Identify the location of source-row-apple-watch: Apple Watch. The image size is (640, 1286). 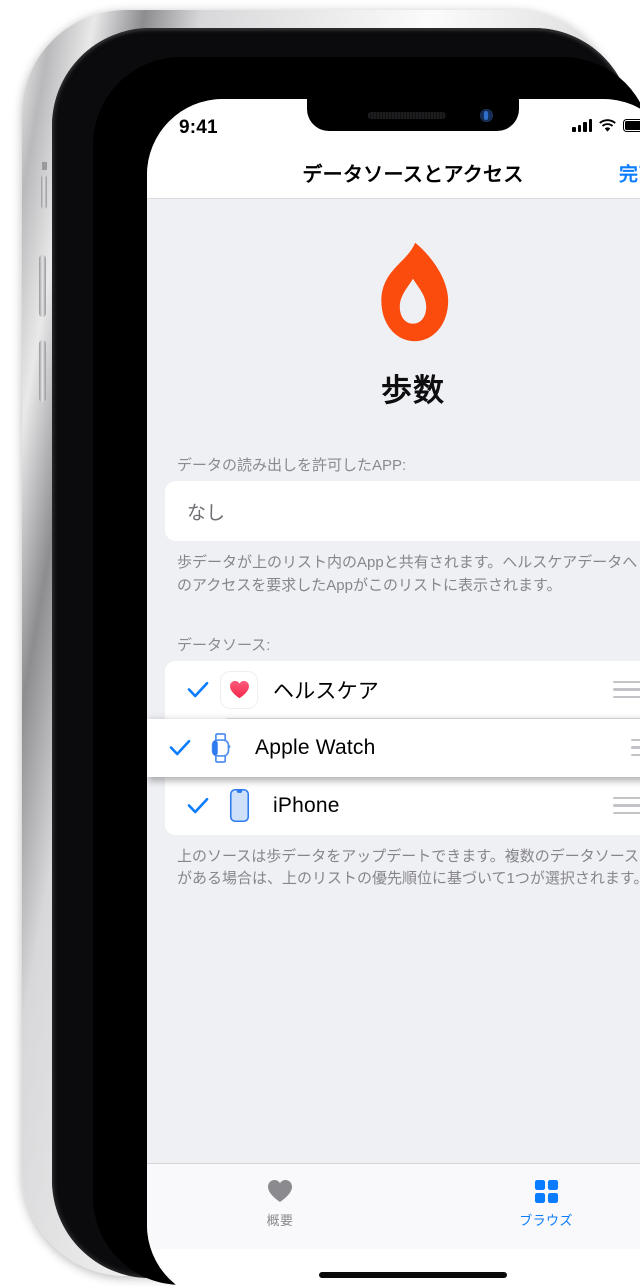
(393, 747).